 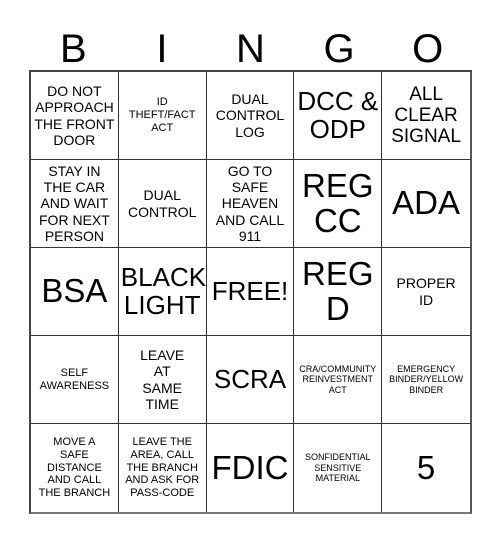 I want to click on bingo-cell-label: BSA, so click(x=74, y=291).